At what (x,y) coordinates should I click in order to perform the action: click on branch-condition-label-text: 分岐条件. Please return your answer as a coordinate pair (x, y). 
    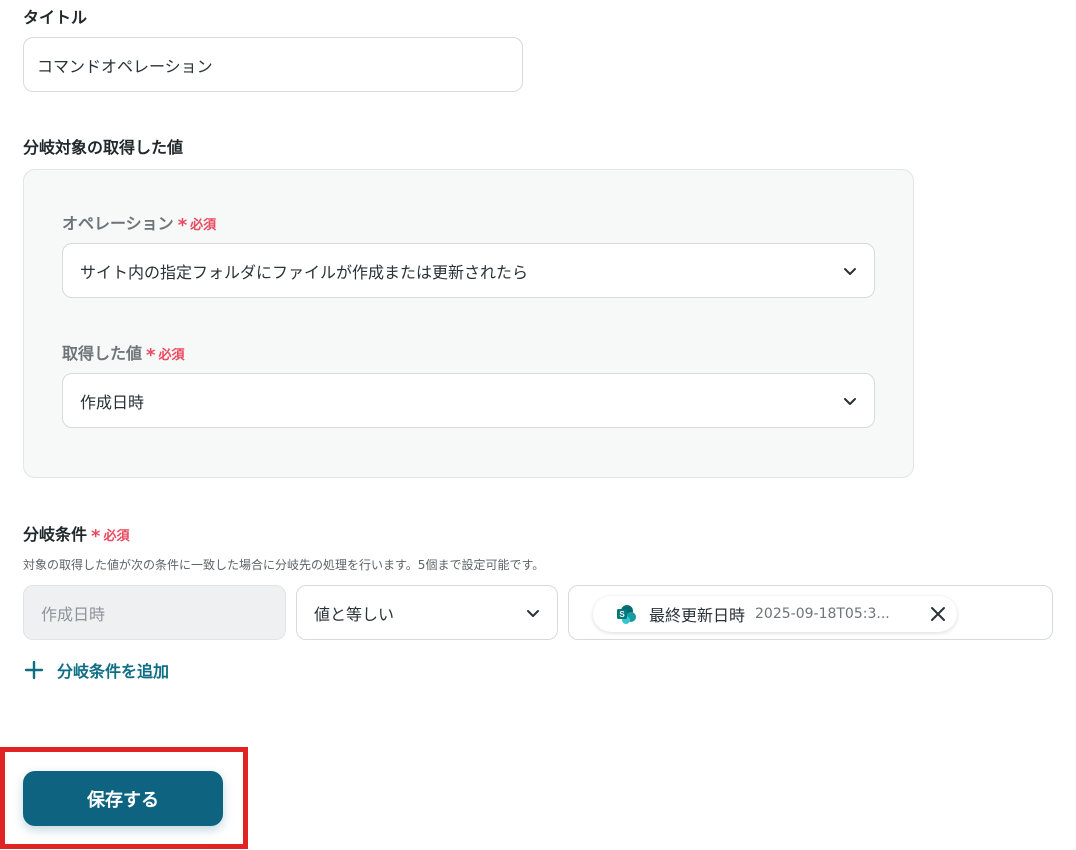
    Looking at the image, I should click on (55, 534).